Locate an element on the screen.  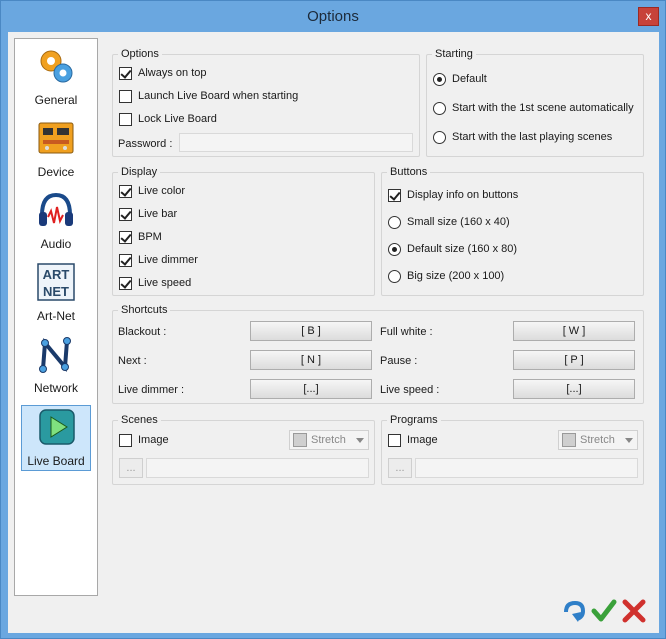
bpm-checkbox: BPM is located at coordinates (140, 237).